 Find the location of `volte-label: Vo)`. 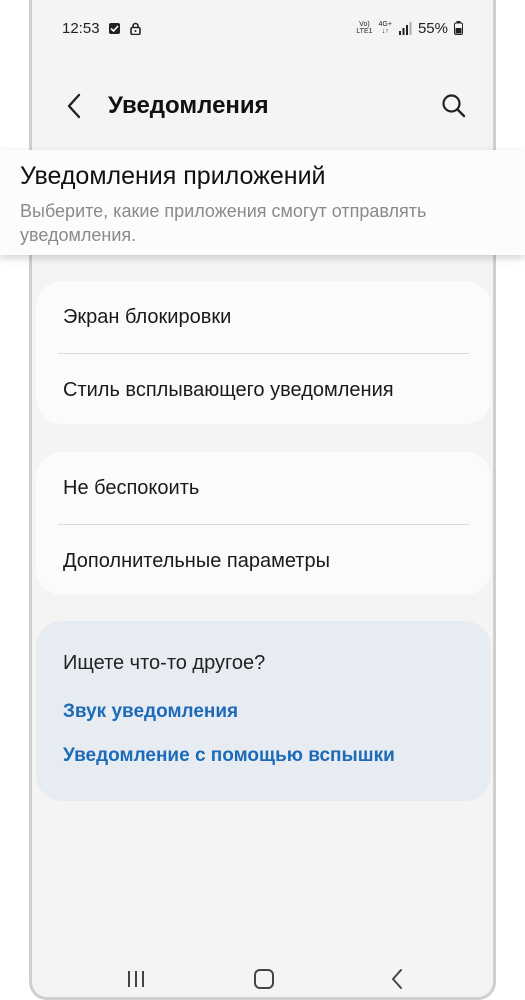

volte-label: Vo) is located at coordinates (364, 24).